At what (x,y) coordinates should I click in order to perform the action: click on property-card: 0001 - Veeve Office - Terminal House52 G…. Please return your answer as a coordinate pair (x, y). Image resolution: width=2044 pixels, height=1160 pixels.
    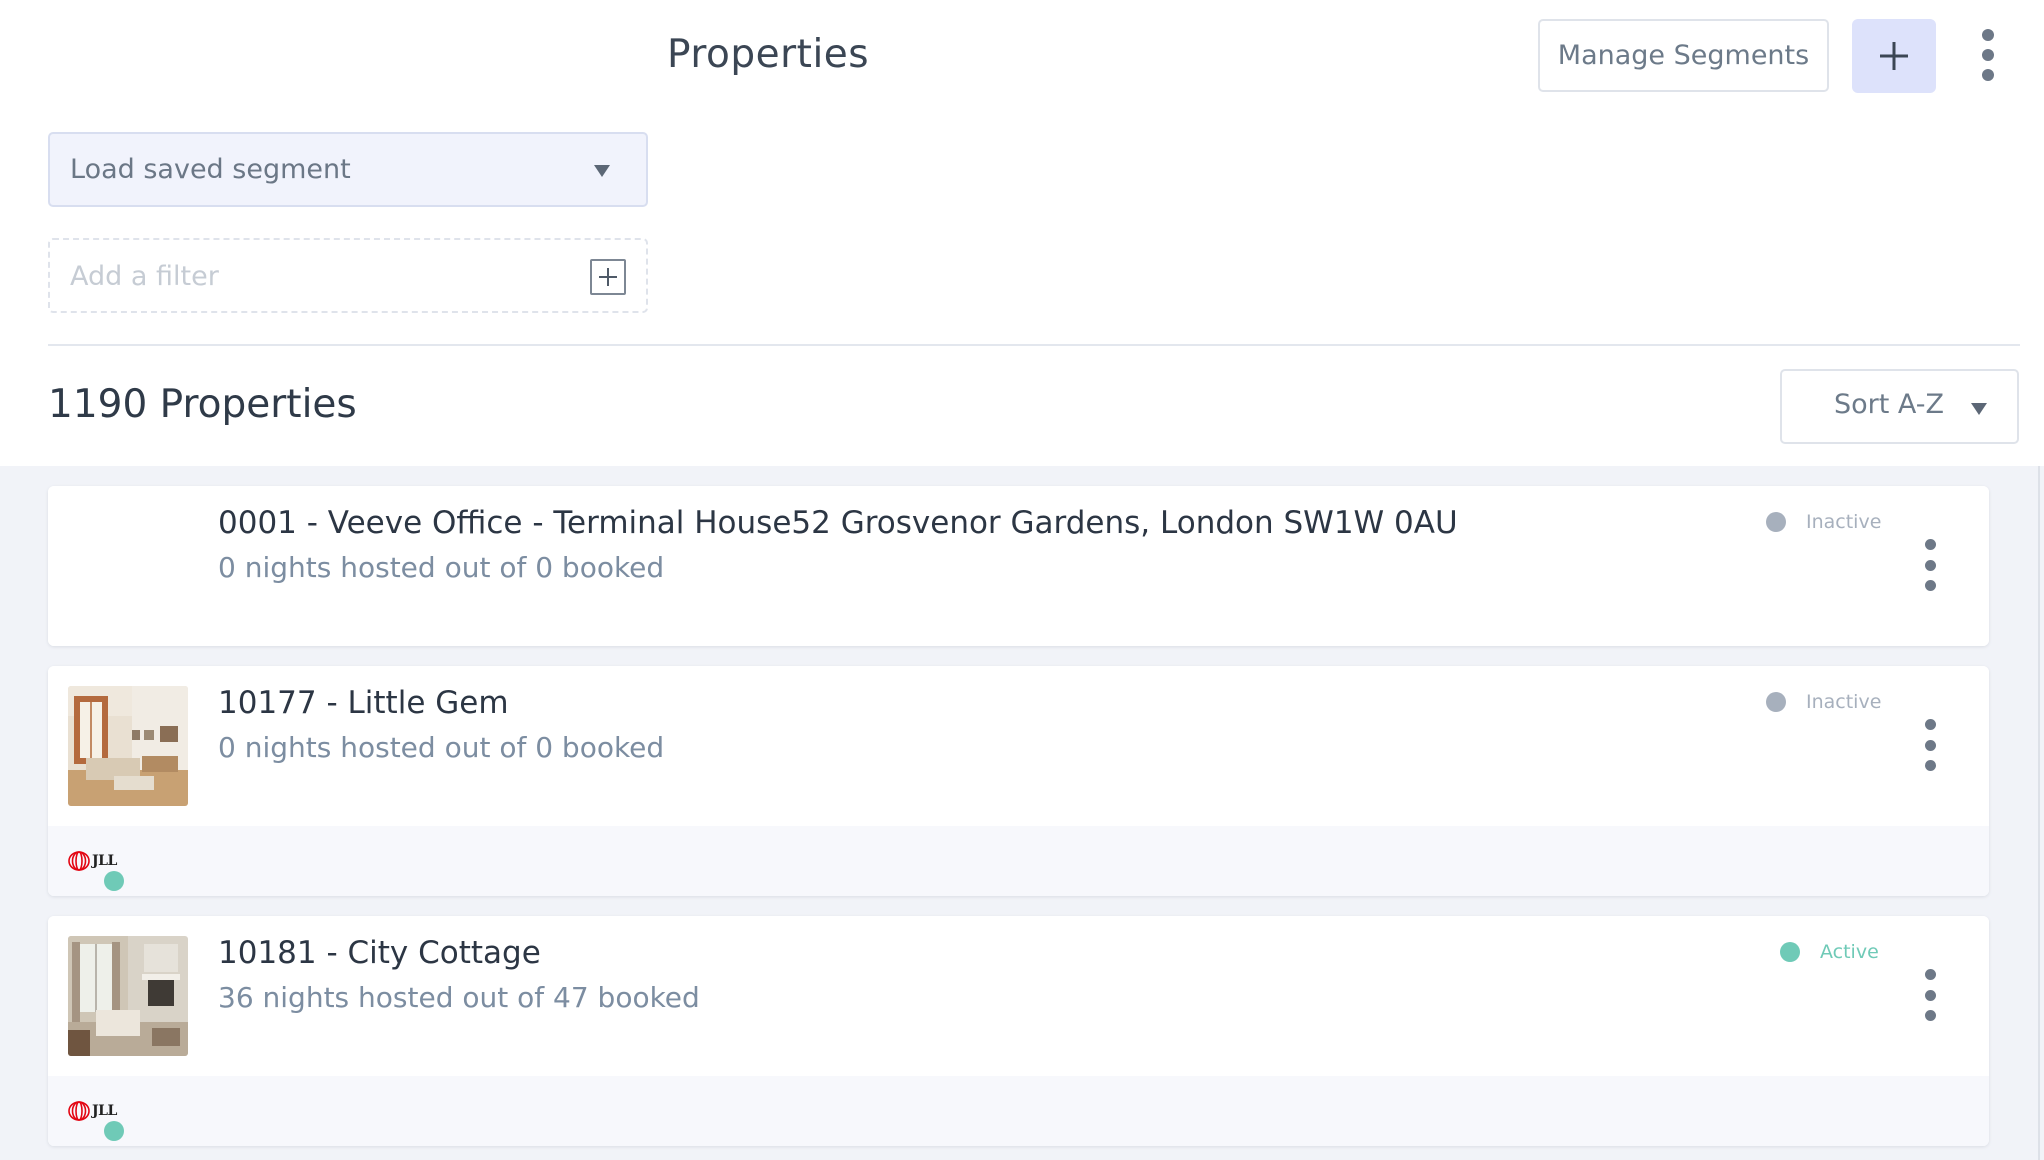
    Looking at the image, I should click on (1018, 566).